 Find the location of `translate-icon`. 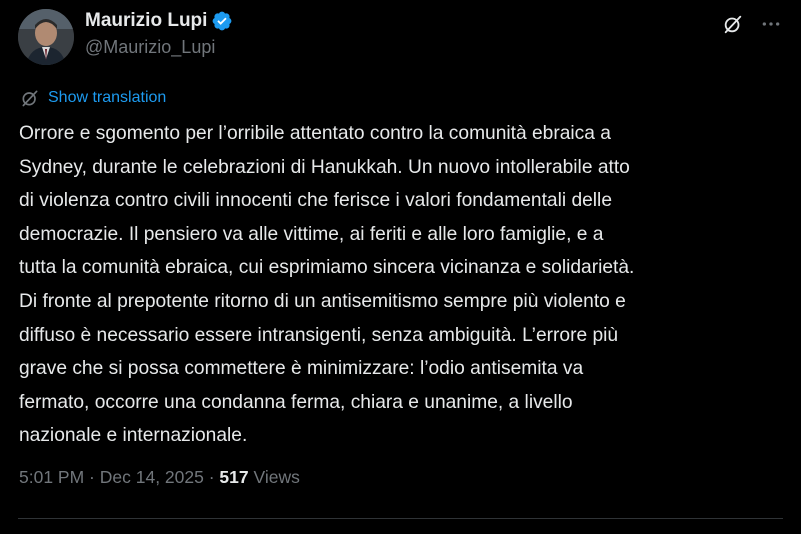

translate-icon is located at coordinates (30, 98).